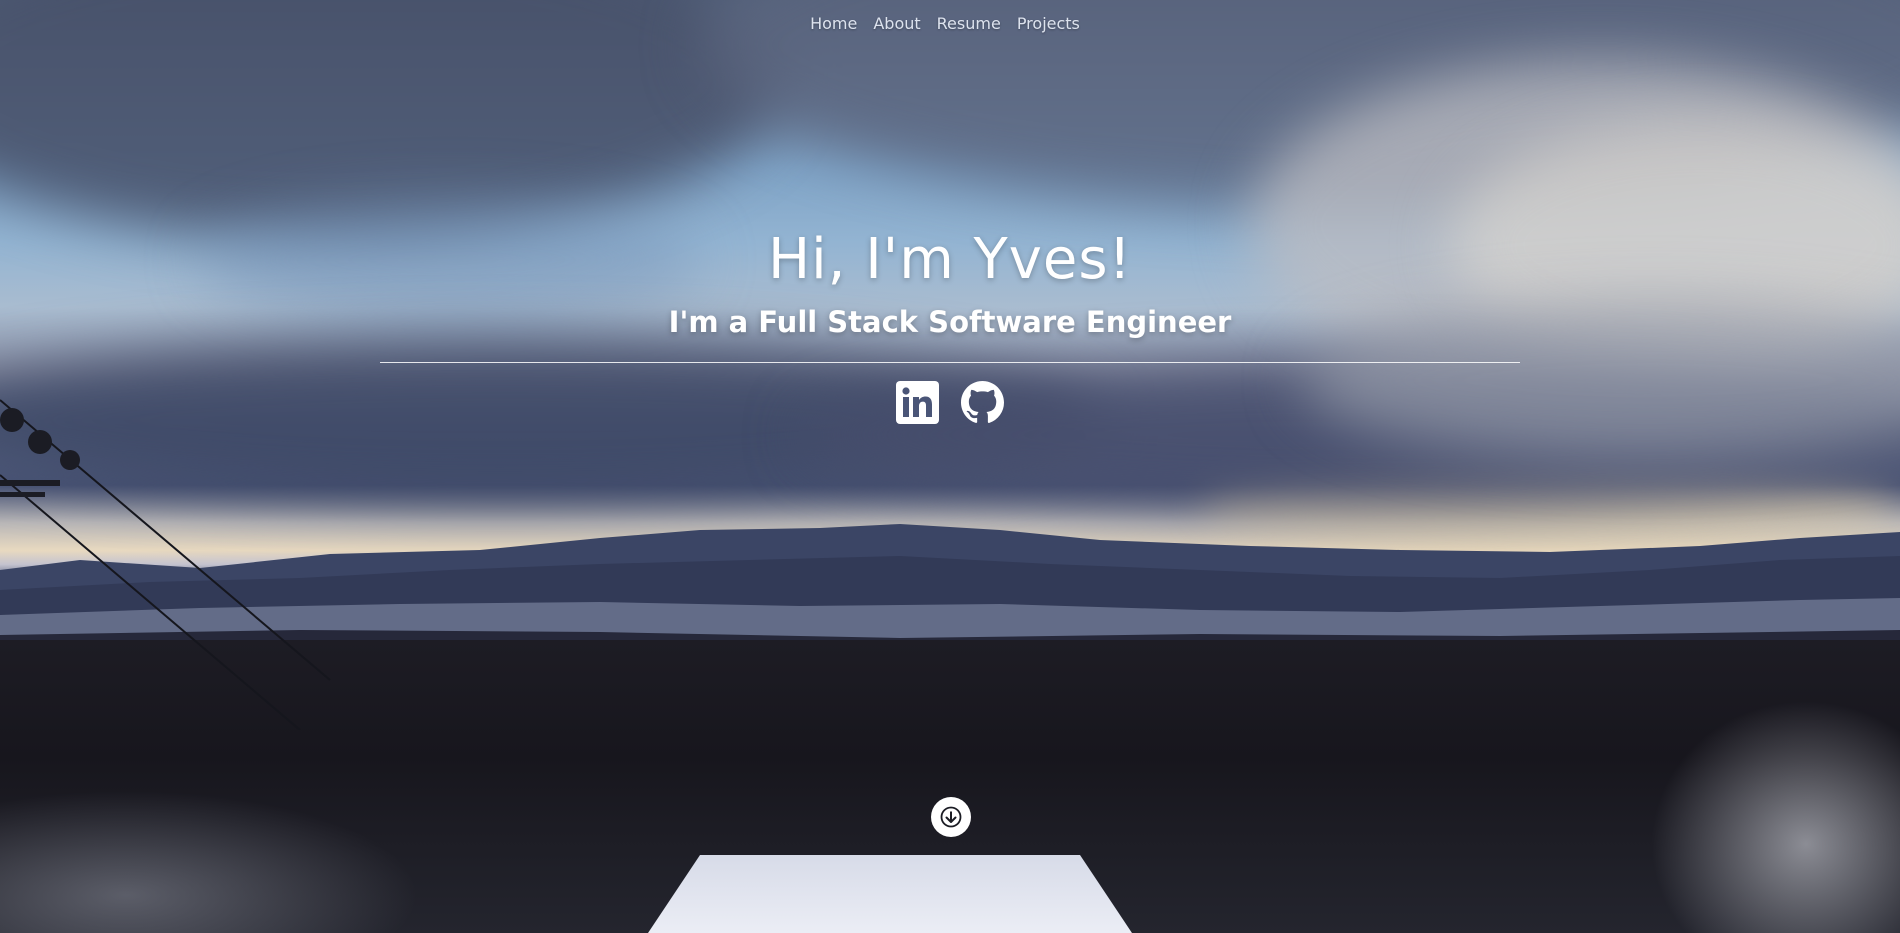 Image resolution: width=1900 pixels, height=933 pixels. Describe the element at coordinates (390, 120) in the screenshot. I see `cloud-layer` at that location.